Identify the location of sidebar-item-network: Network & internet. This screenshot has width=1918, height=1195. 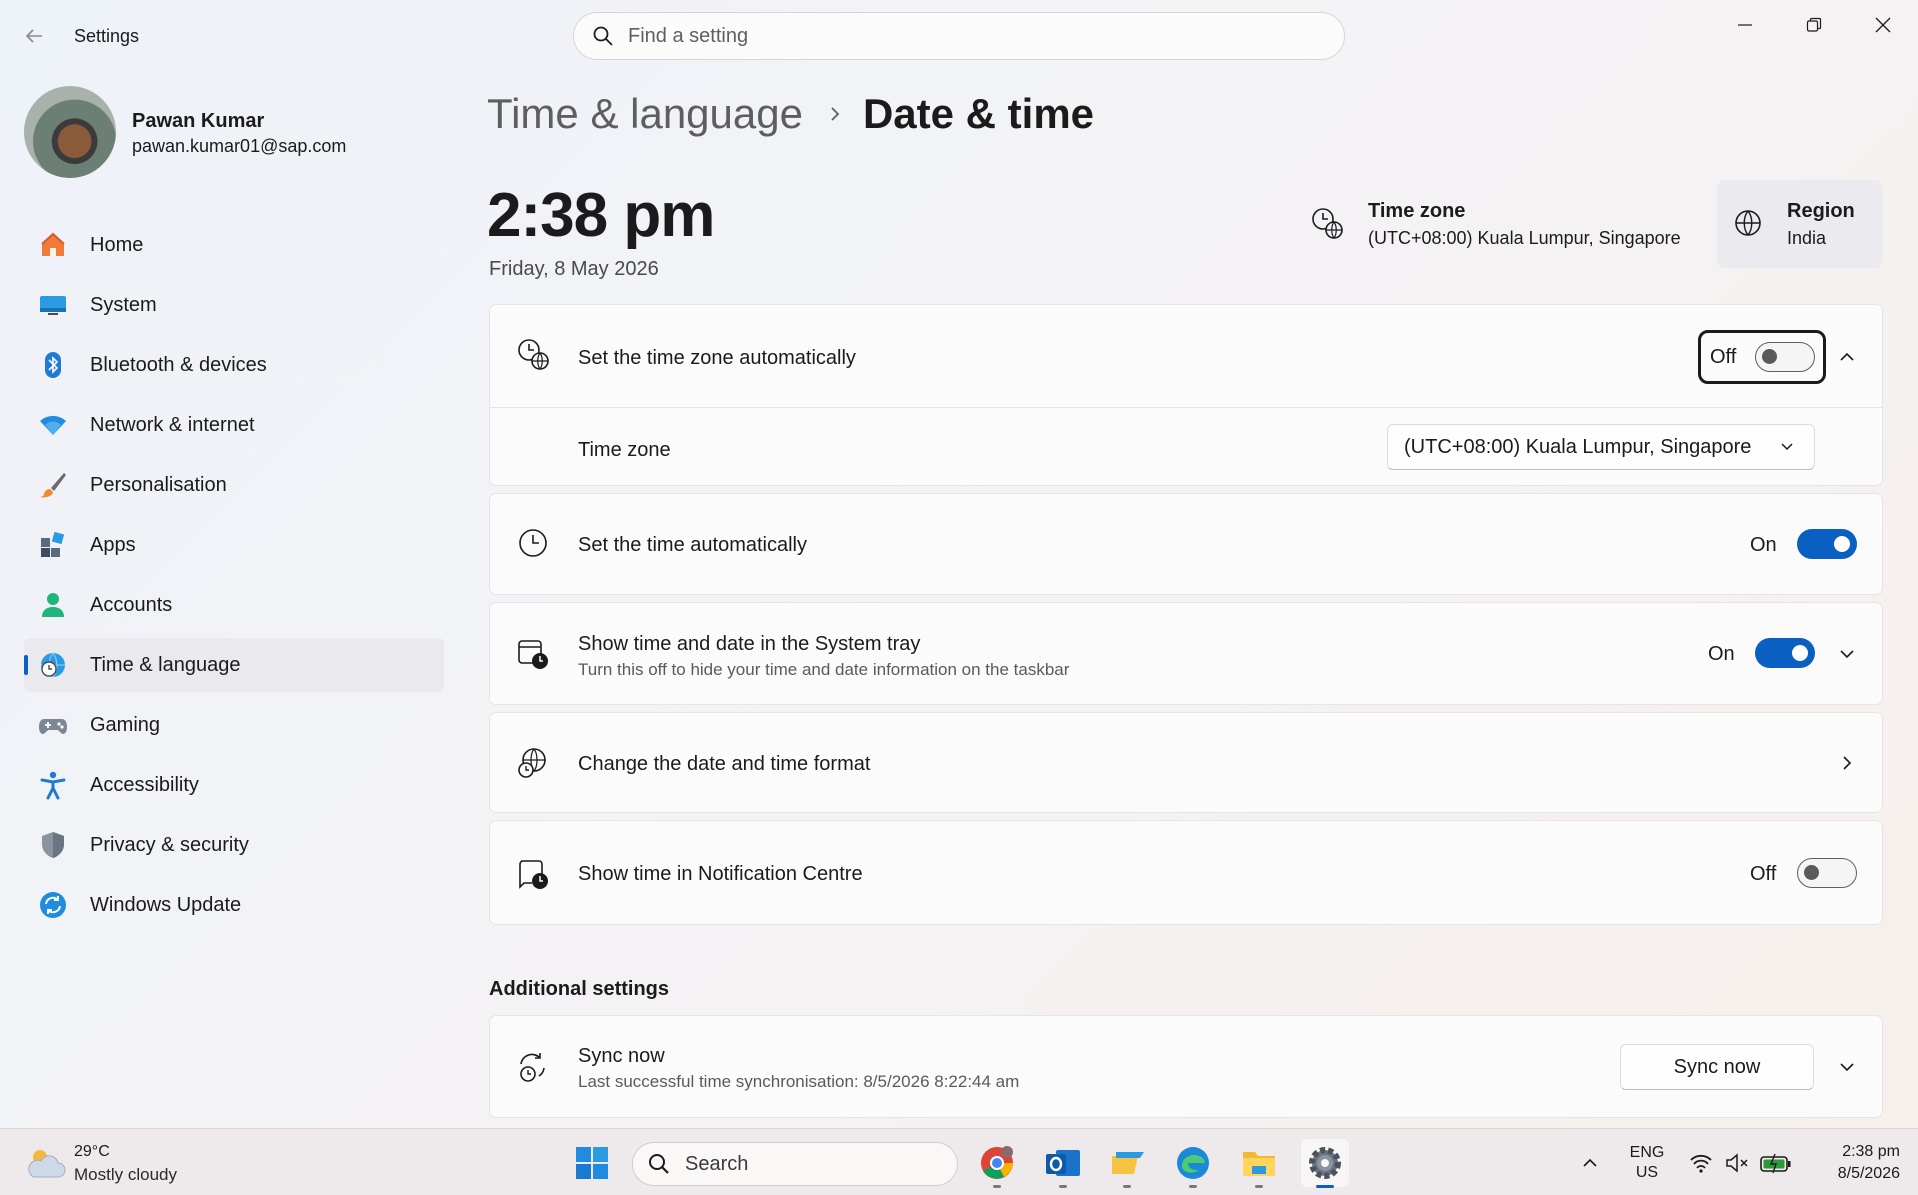
(234, 425).